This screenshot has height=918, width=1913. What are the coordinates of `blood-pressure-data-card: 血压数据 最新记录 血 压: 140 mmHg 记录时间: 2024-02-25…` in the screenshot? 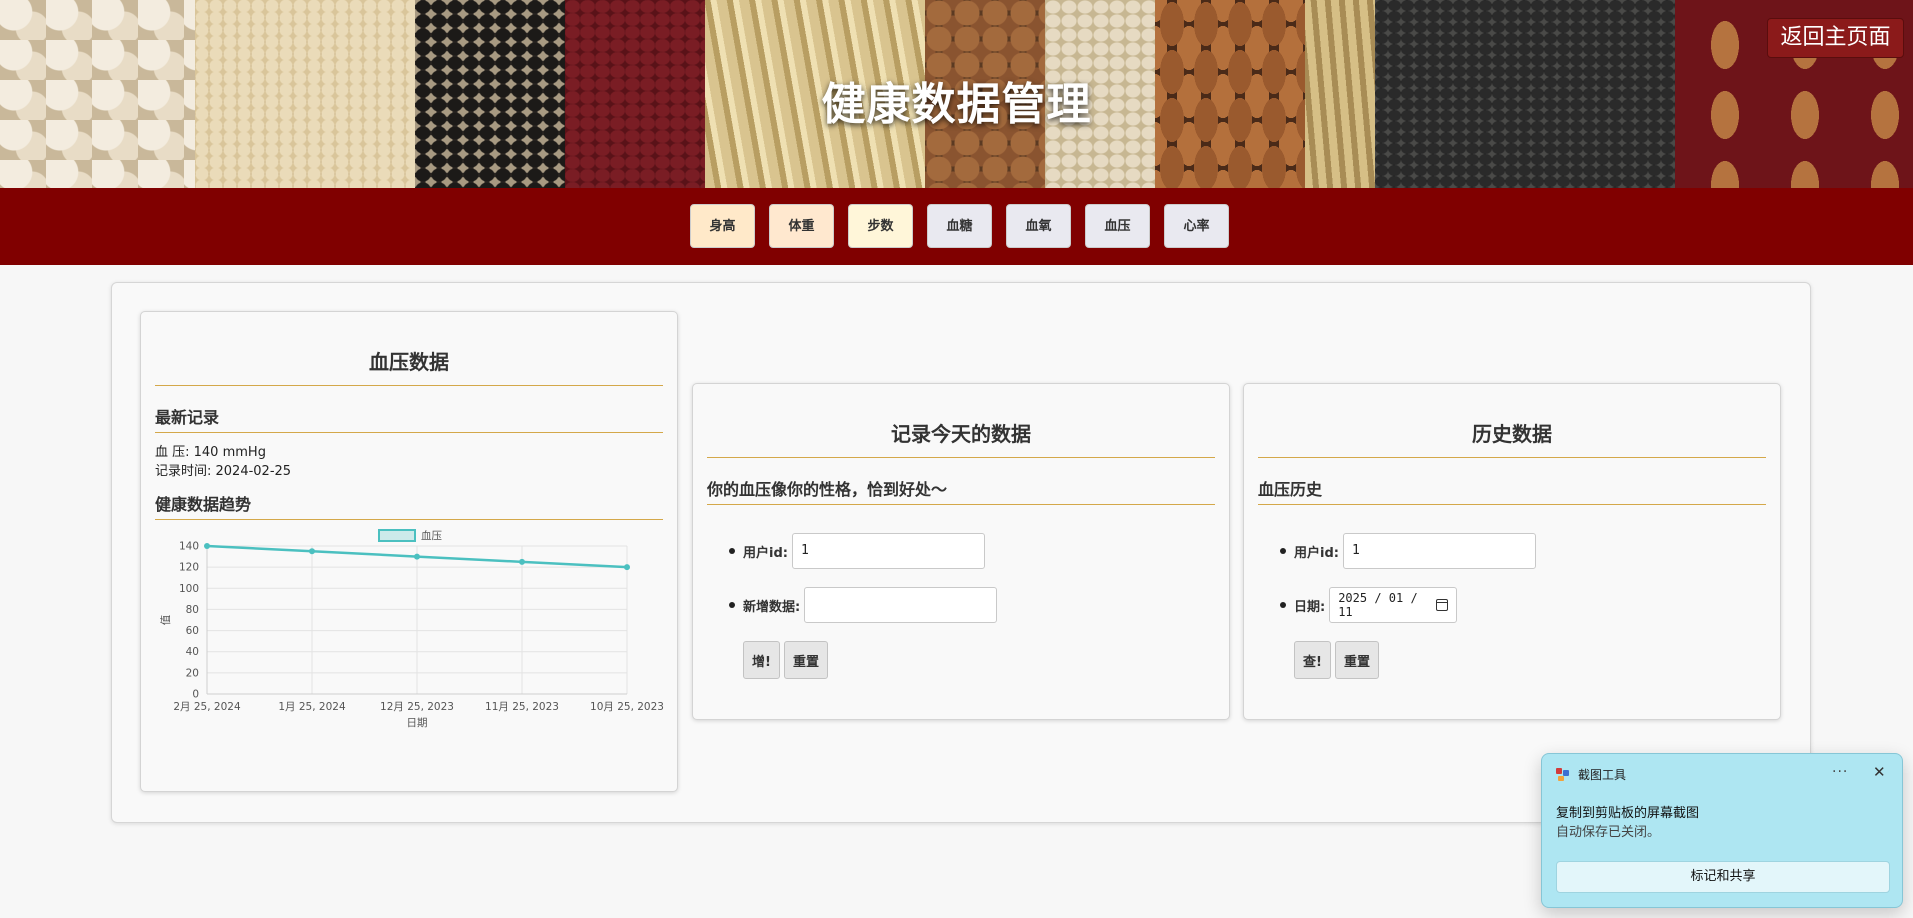 It's located at (409, 551).